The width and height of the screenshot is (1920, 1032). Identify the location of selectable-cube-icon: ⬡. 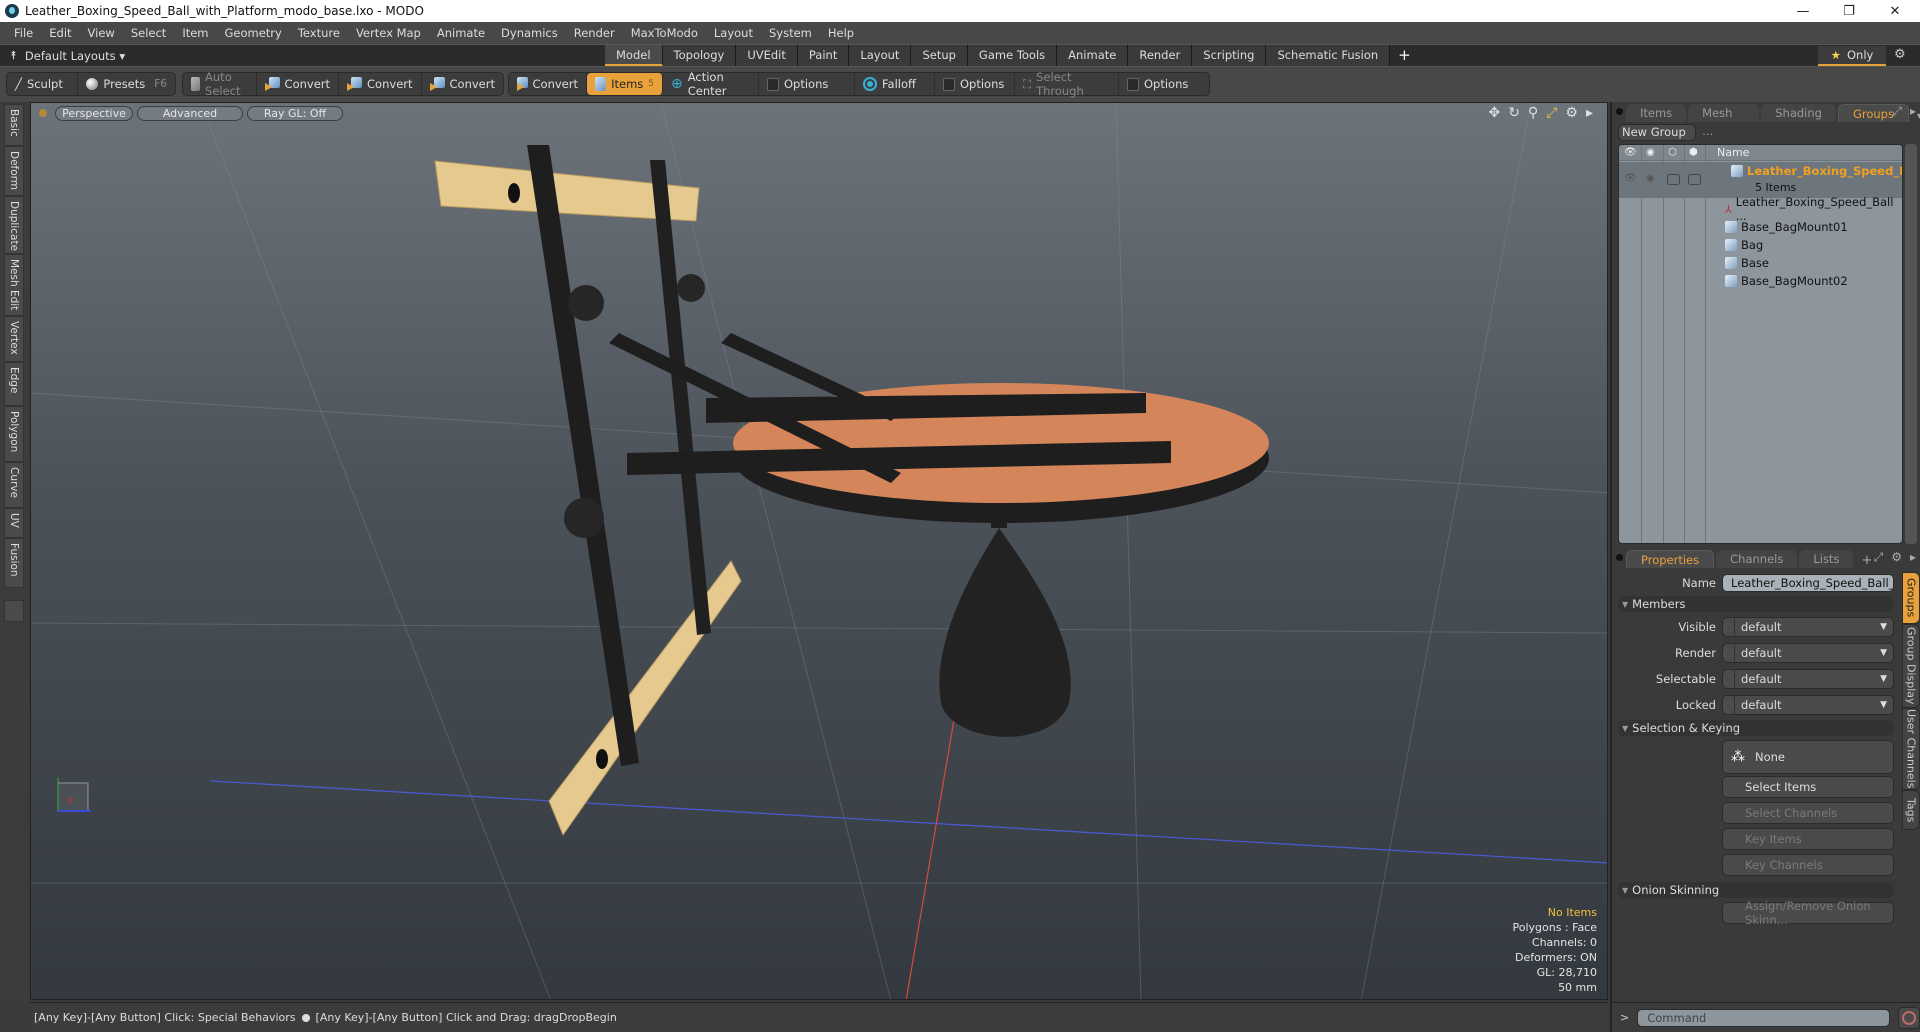
(1672, 152).